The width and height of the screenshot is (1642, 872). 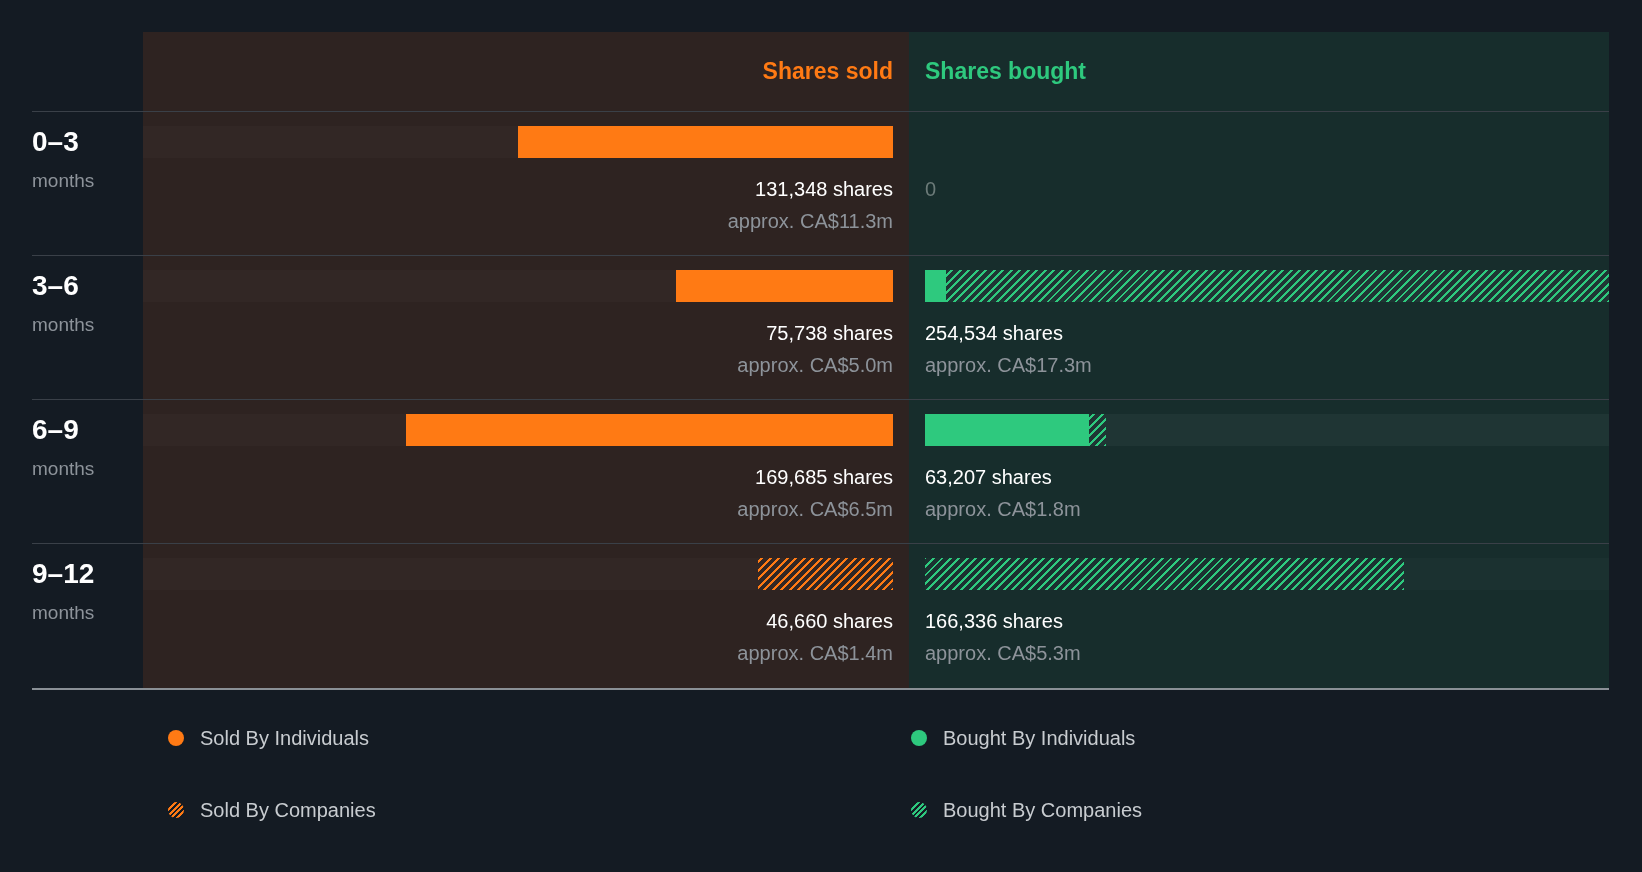 I want to click on shares-count: 63,207 shares, so click(x=989, y=477).